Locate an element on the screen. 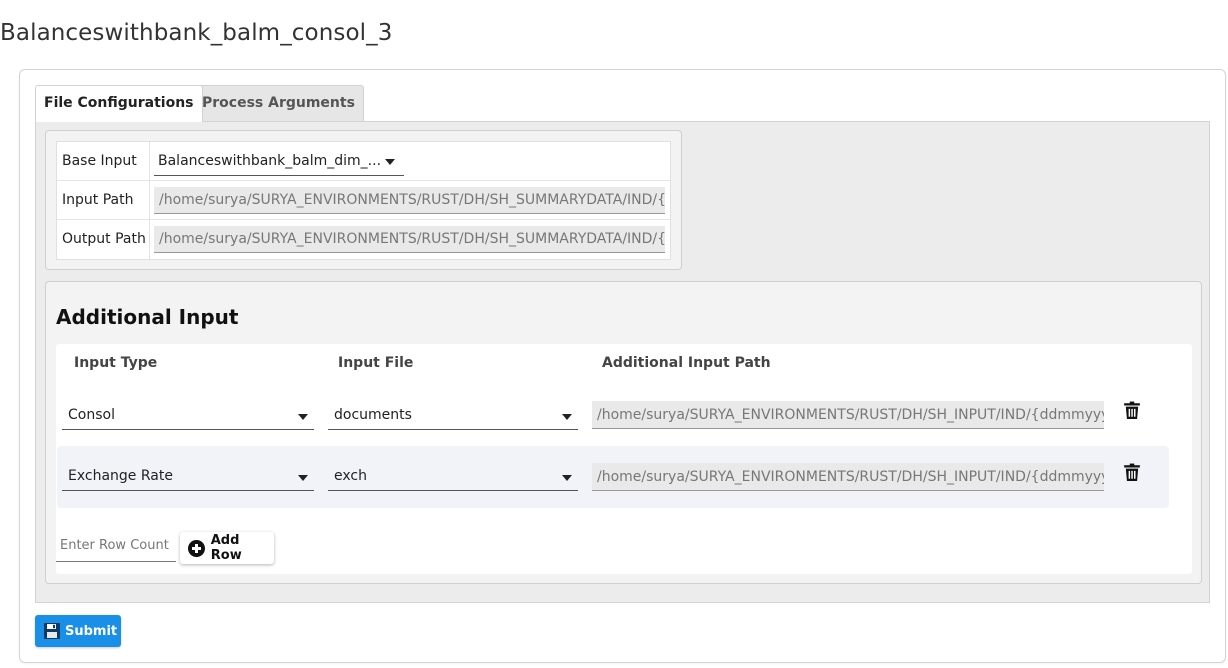 The height and width of the screenshot is (668, 1228). submit-label: Submit is located at coordinates (91, 631).